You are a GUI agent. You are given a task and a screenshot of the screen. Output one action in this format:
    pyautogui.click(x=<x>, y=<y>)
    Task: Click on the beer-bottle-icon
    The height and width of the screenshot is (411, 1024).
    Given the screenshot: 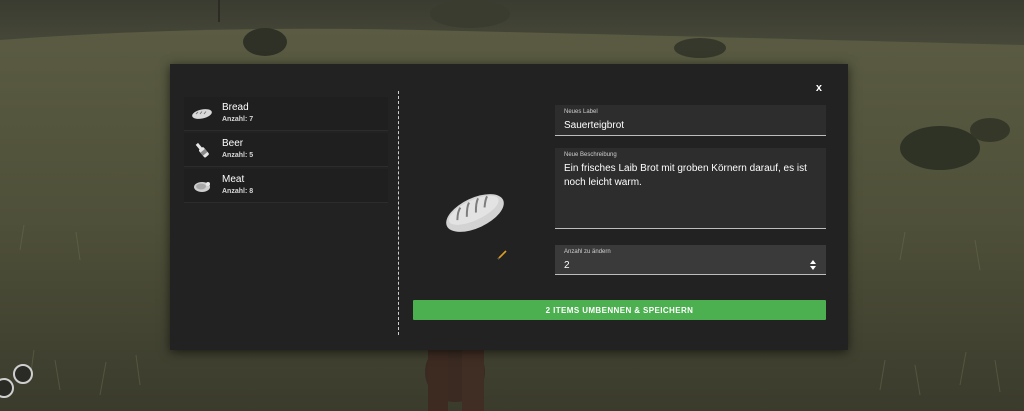 What is the action you would take?
    pyautogui.click(x=202, y=150)
    